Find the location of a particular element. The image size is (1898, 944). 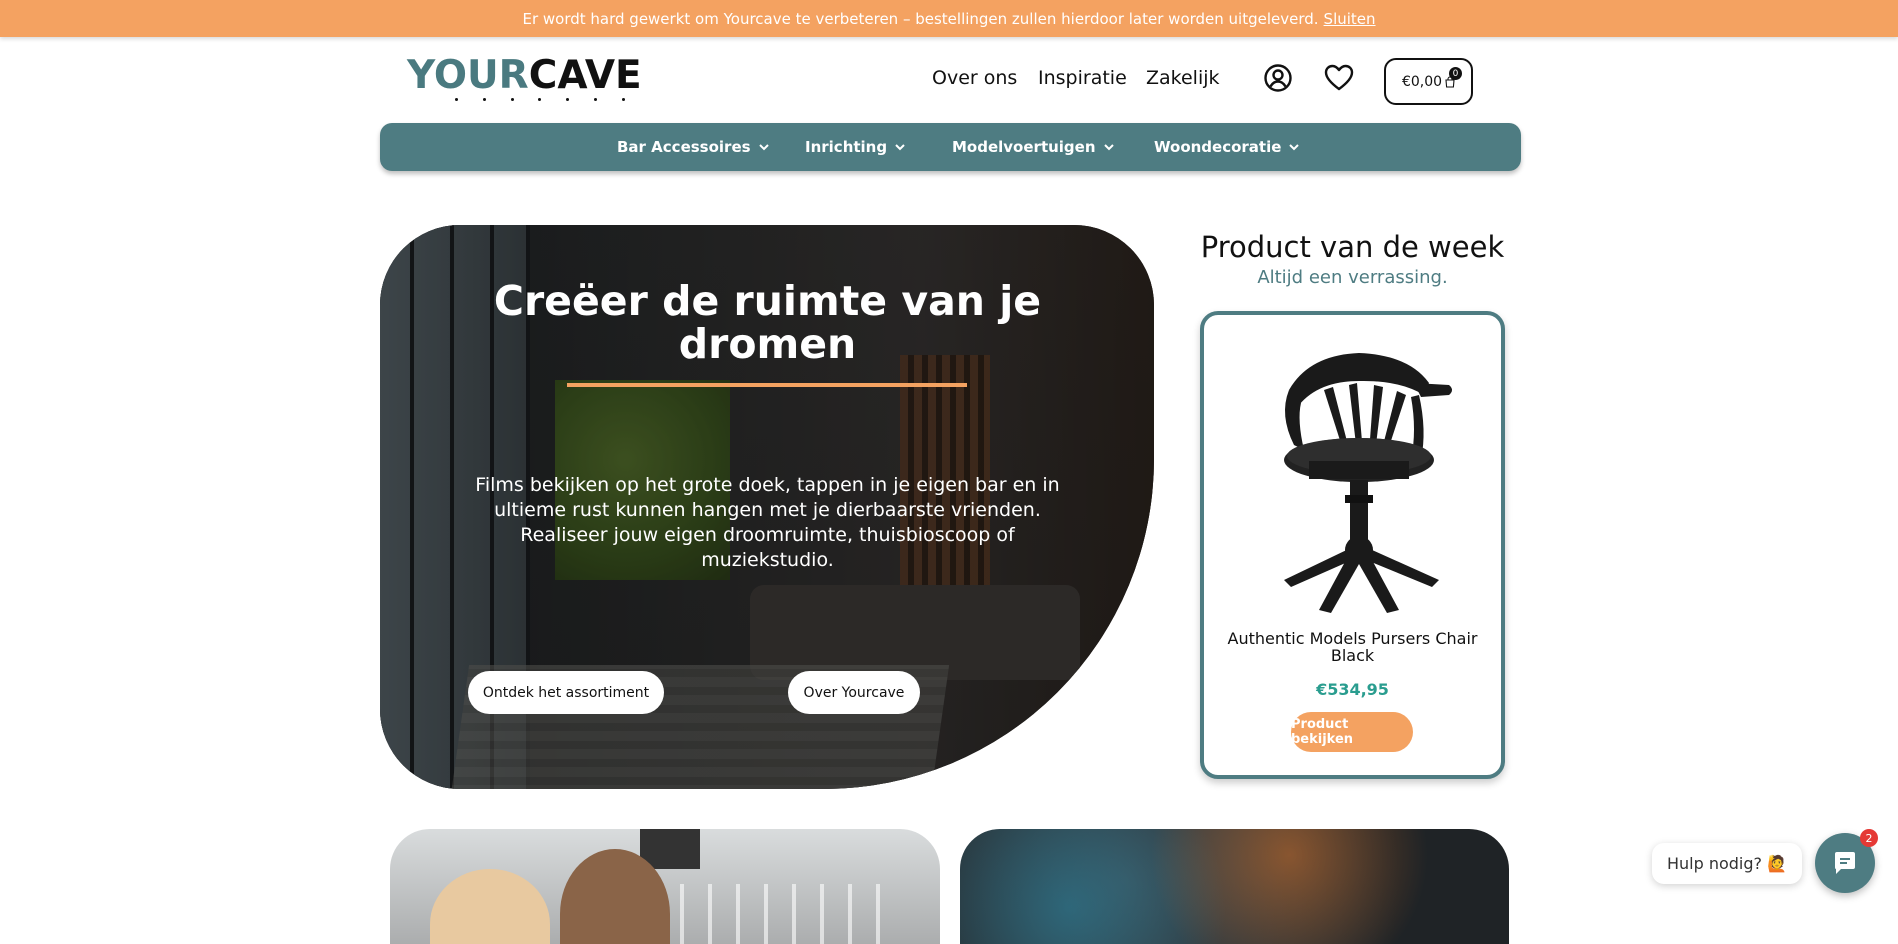

view-product-button: Product bekijken is located at coordinates (1352, 732).